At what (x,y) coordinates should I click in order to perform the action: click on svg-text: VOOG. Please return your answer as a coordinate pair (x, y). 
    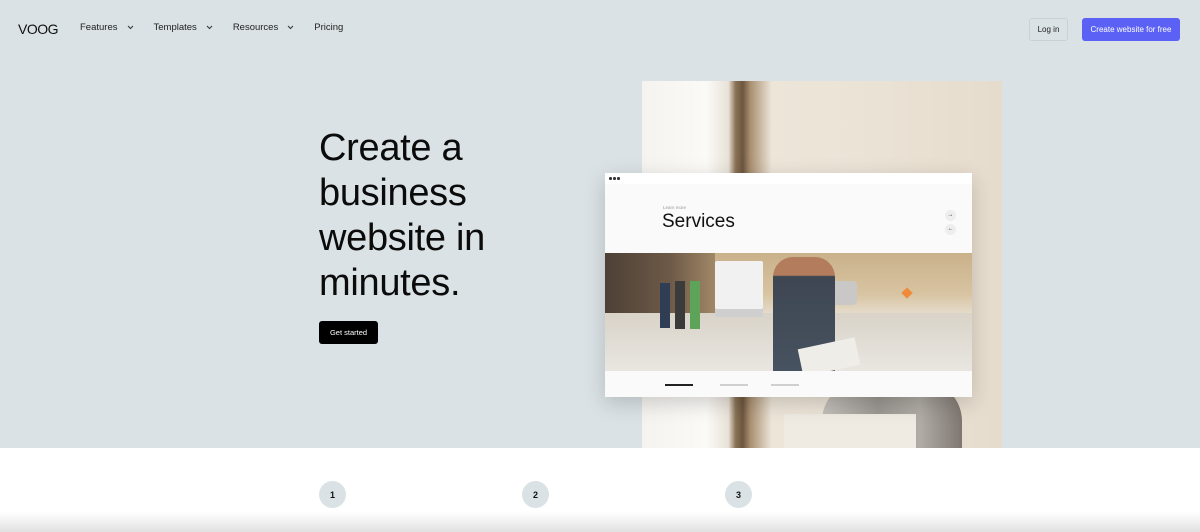
    Looking at the image, I should click on (38, 29).